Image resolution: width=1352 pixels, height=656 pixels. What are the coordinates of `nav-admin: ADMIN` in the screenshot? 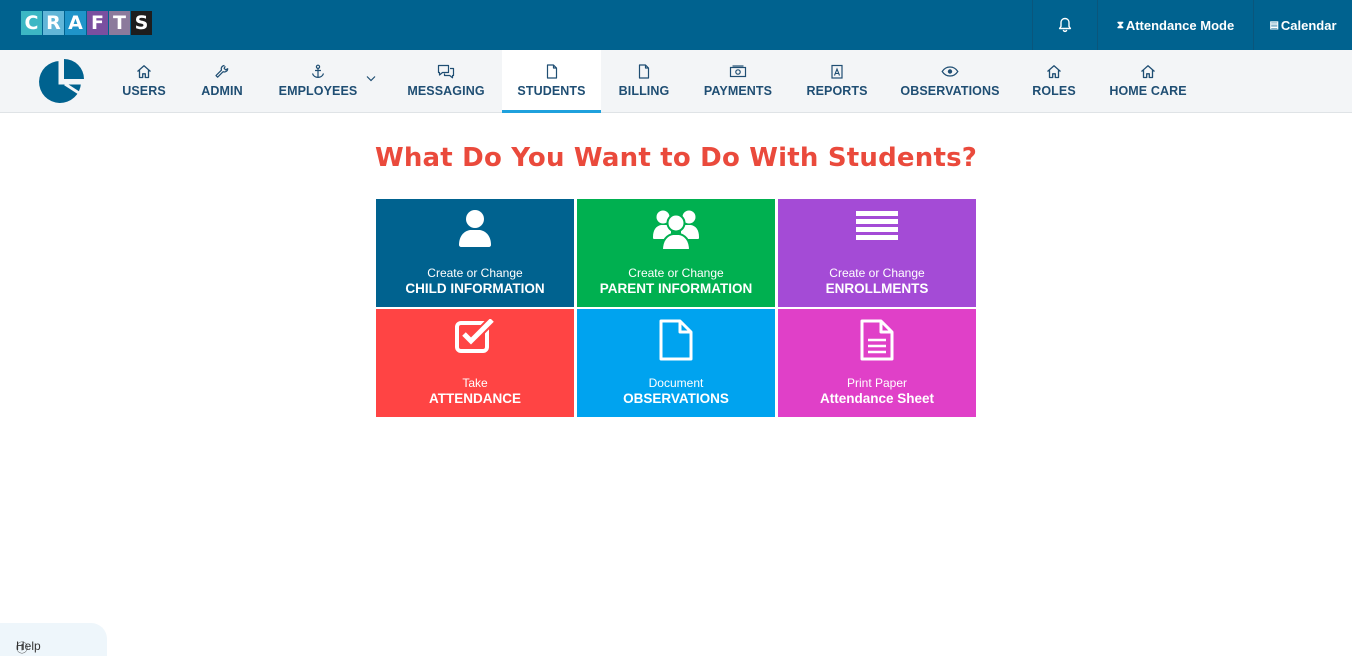 It's located at (222, 81).